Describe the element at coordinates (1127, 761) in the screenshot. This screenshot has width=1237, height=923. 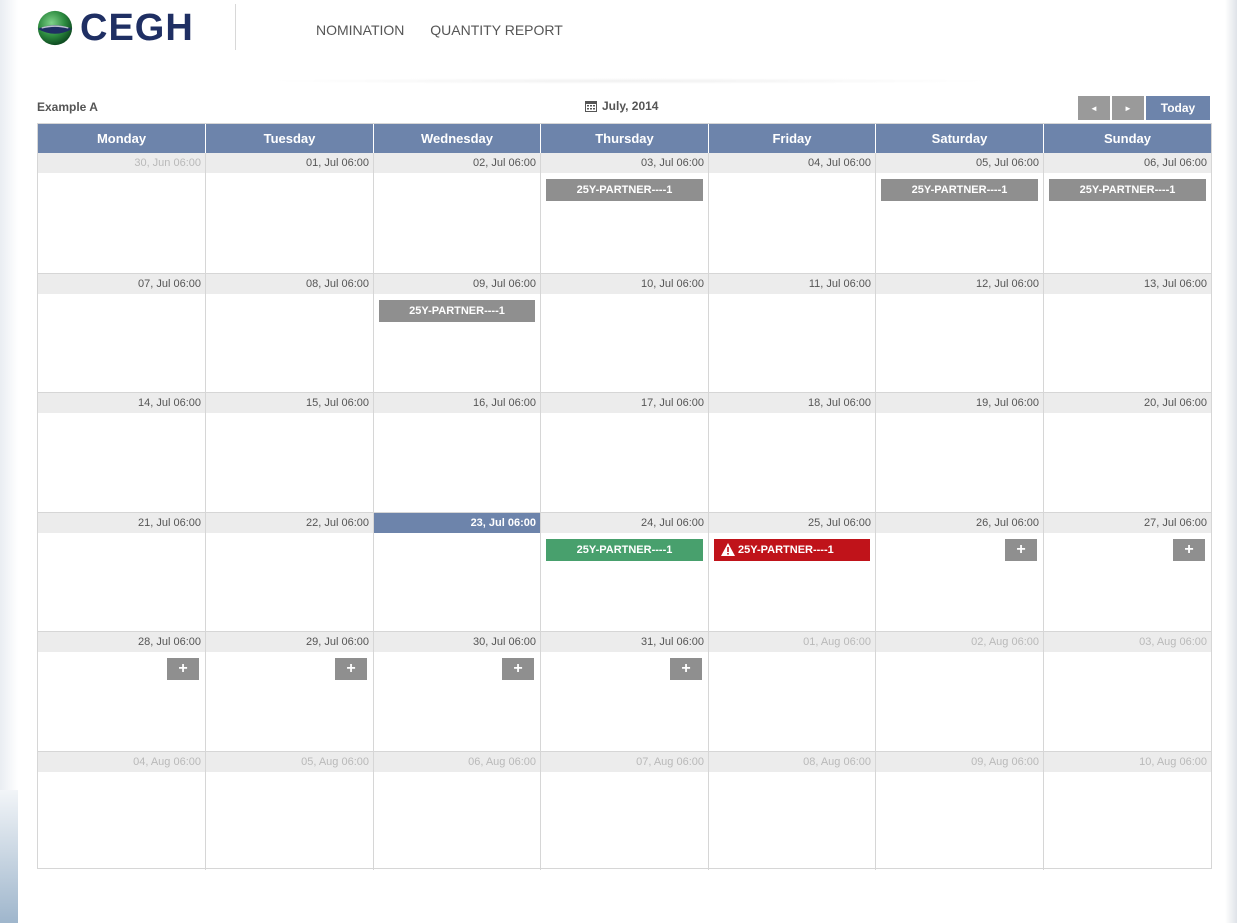
I see `day-date-label: 10, Aug 06:00` at that location.